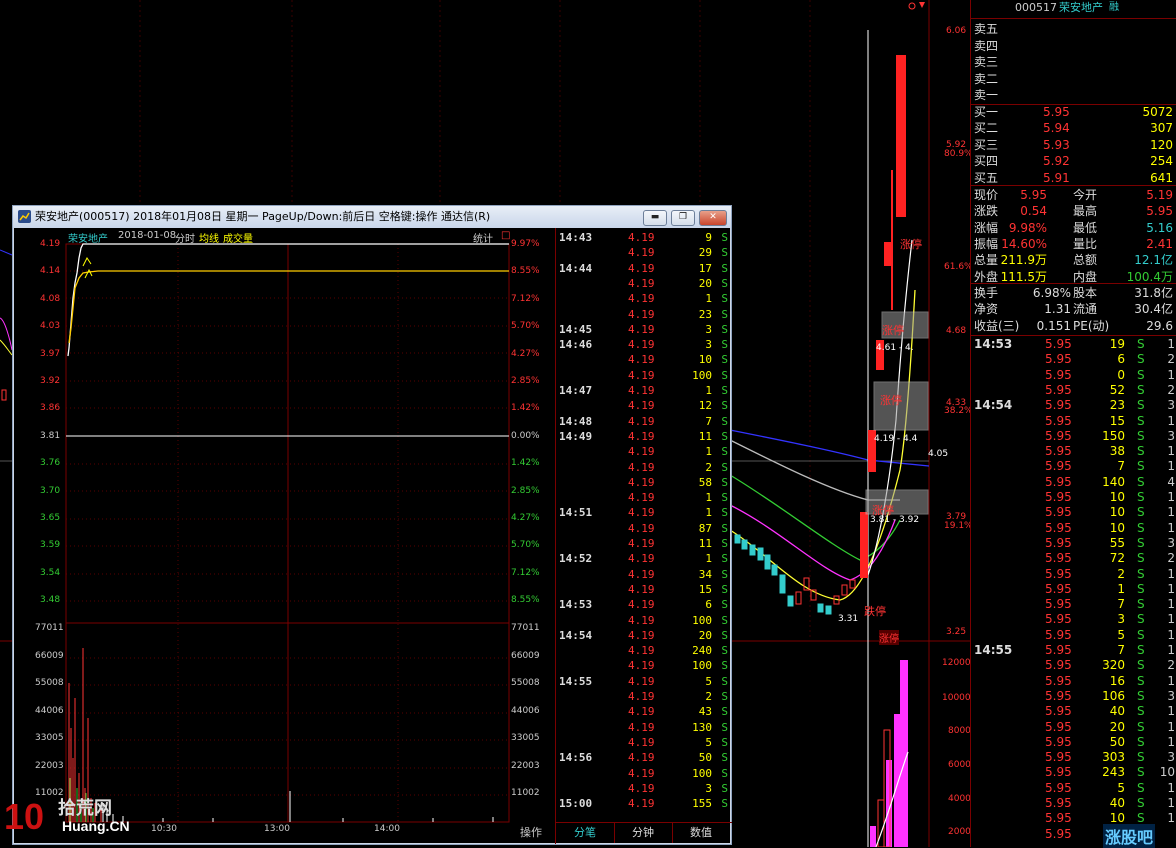 The width and height of the screenshot is (1176, 848). I want to click on trade-row: 5.95 303 S 3, so click(1073, 757).